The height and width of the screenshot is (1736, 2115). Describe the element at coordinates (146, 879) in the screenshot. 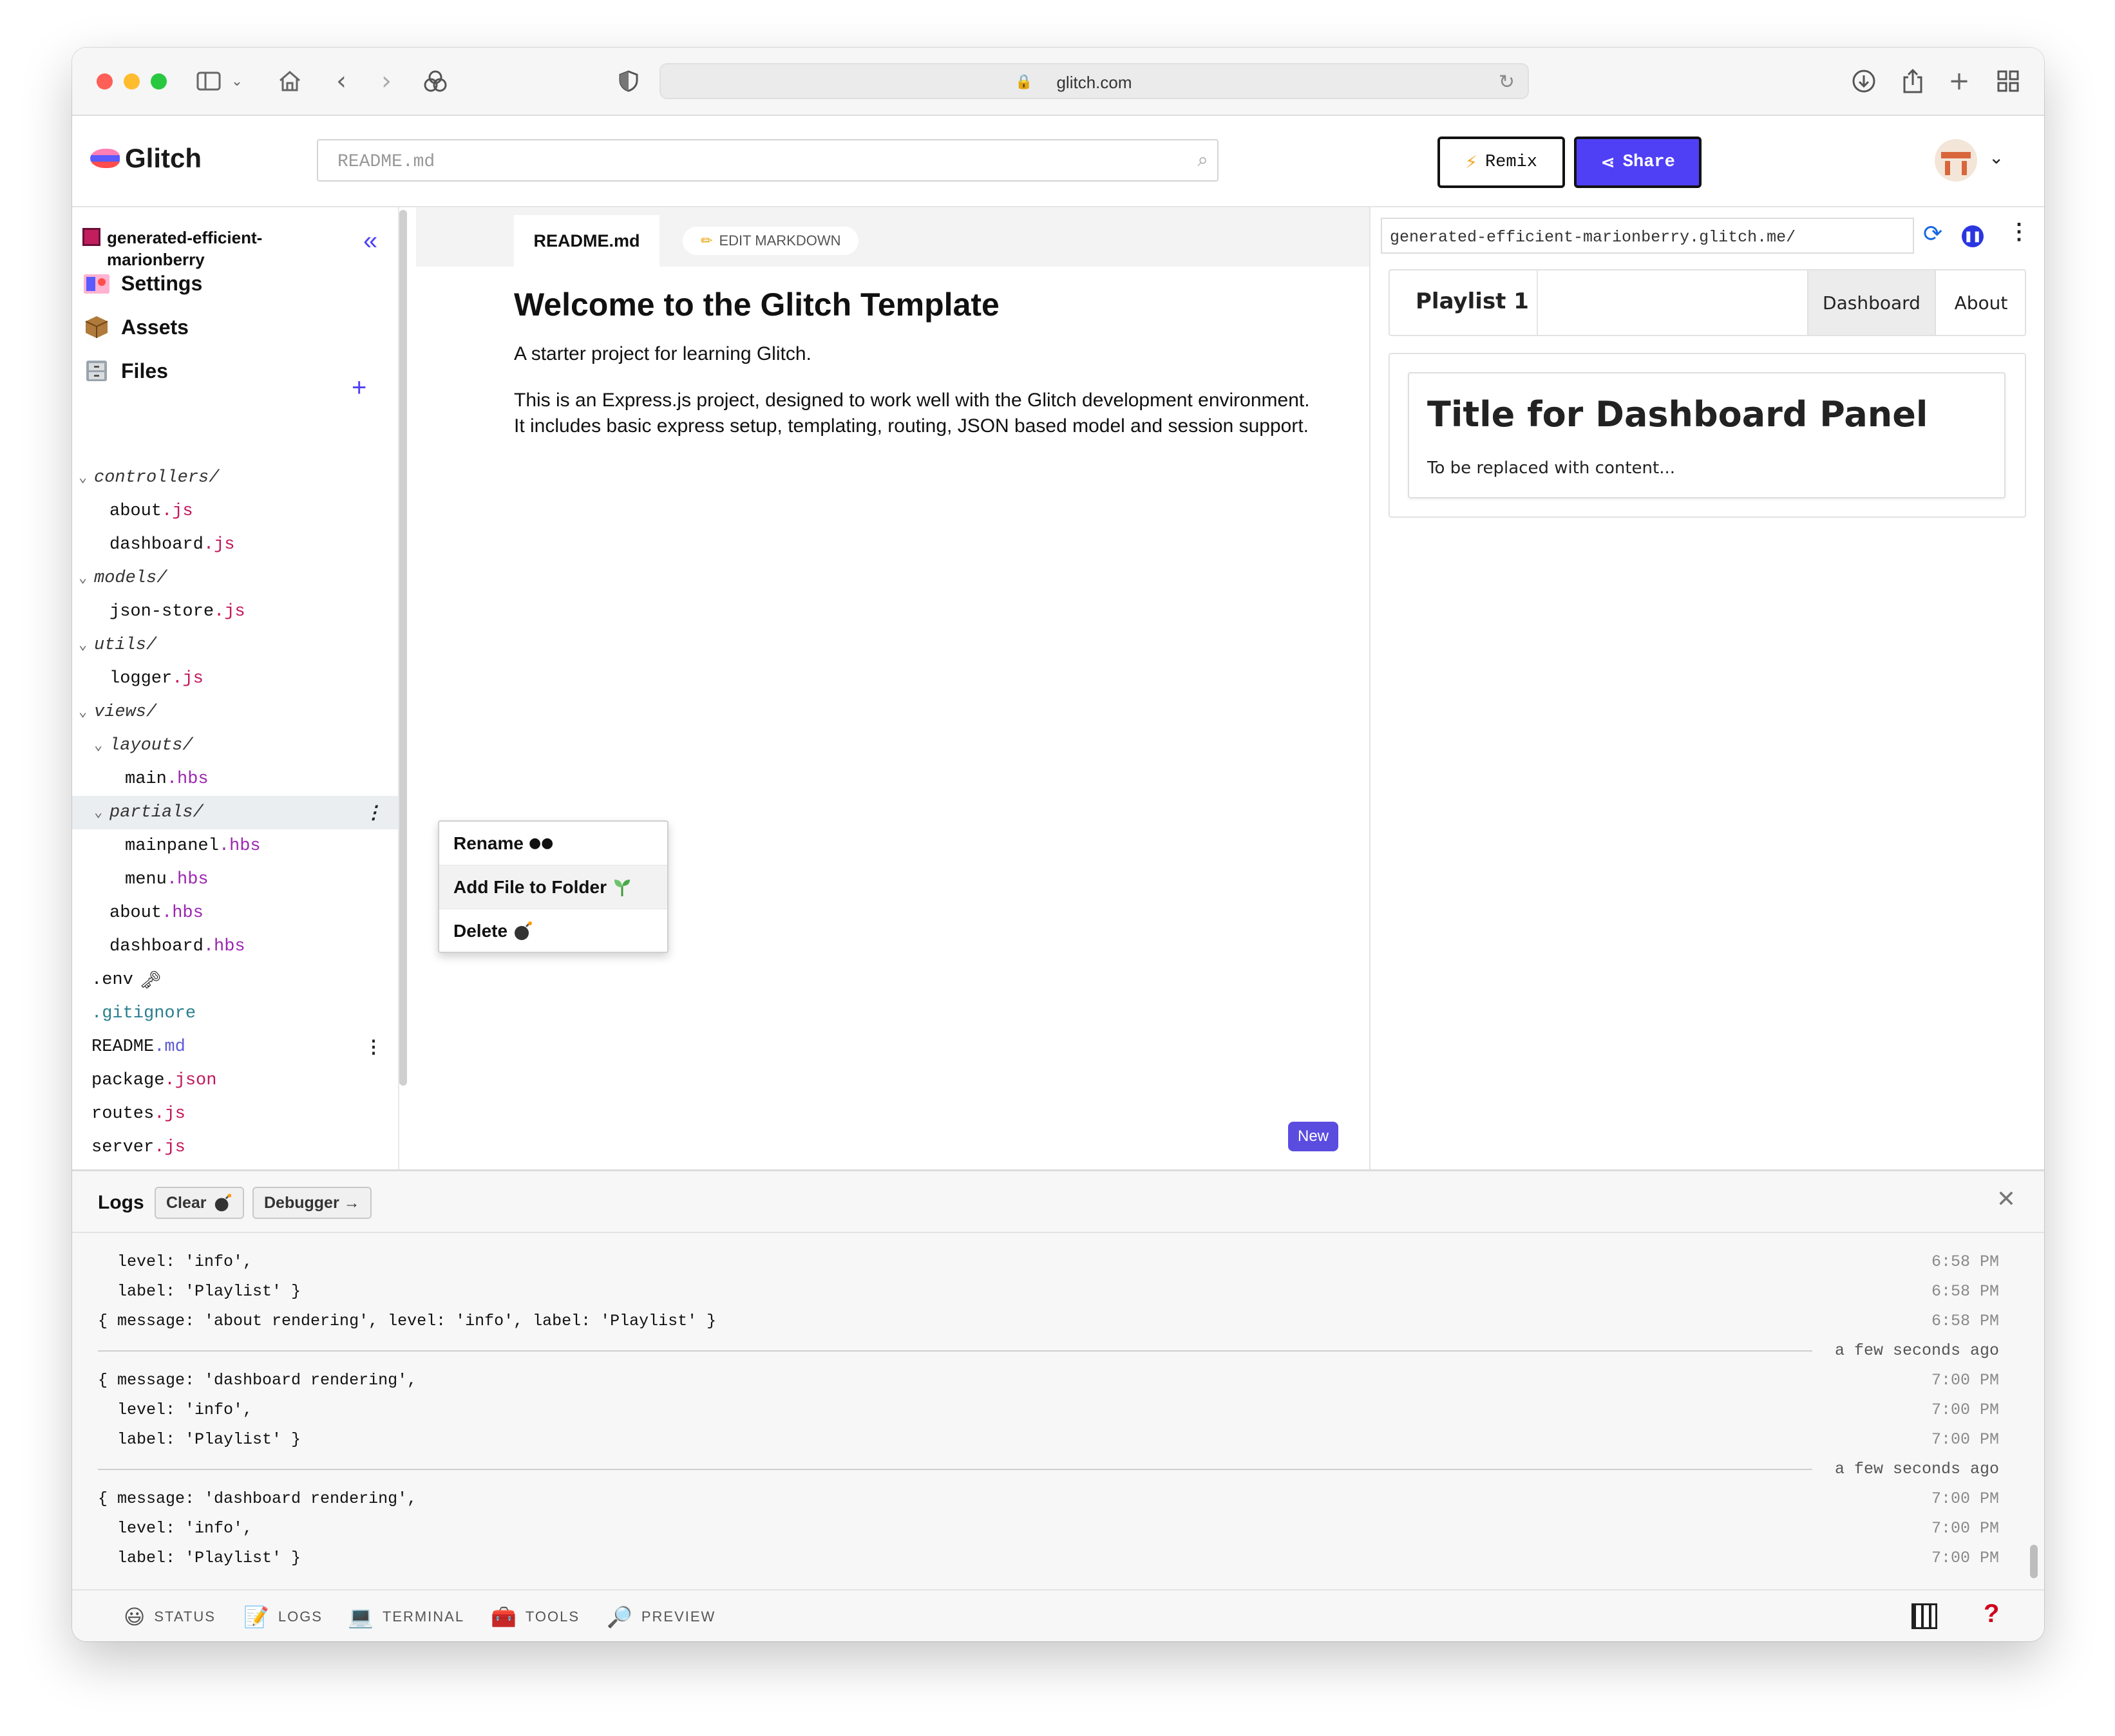

I see `file-name: menu` at that location.